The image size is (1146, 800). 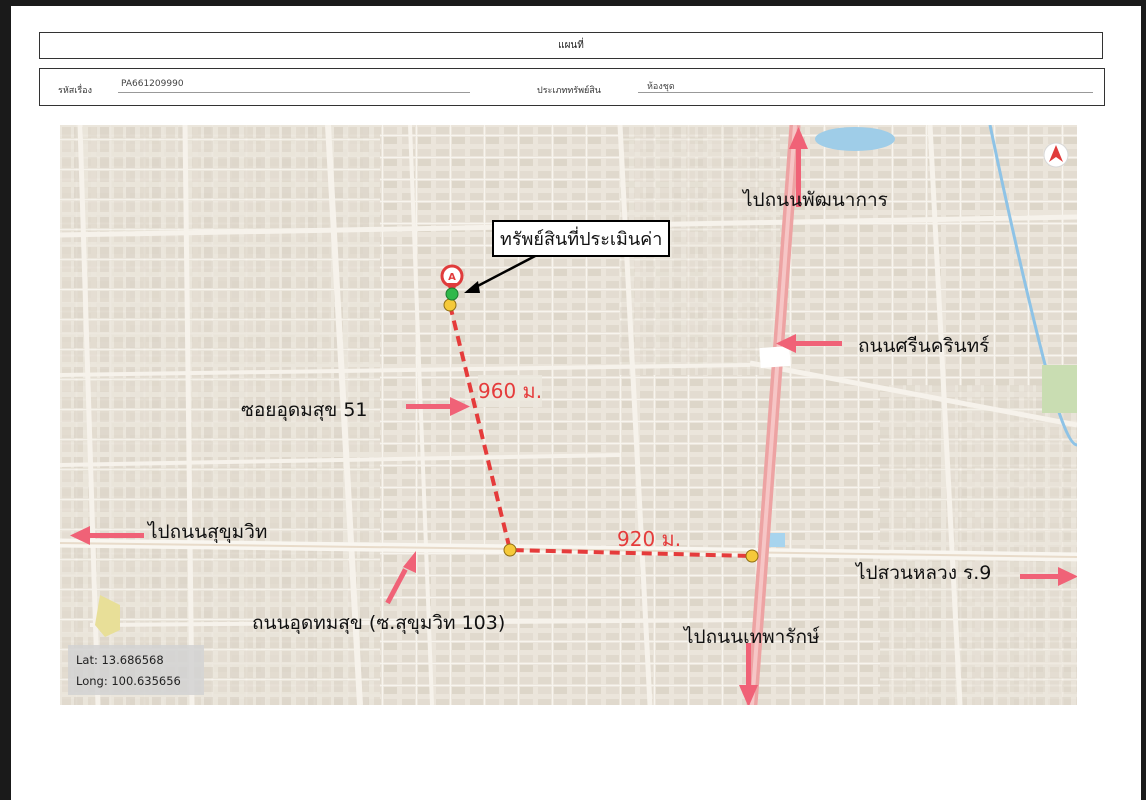 What do you see at coordinates (978, 545) in the screenshot?
I see `map-district-east` at bounding box center [978, 545].